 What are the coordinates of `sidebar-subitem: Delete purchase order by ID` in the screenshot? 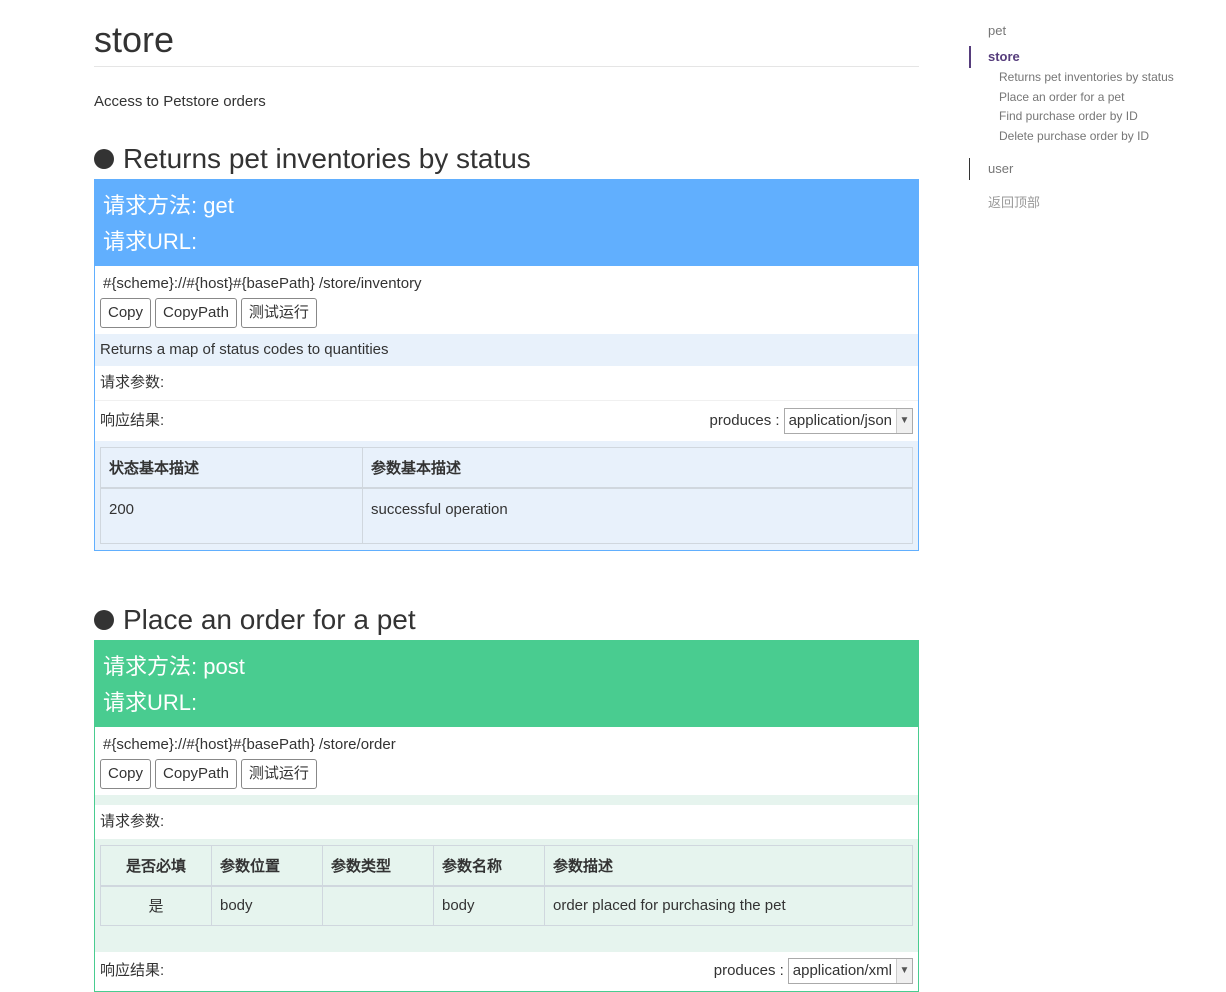 It's located at (1089, 137).